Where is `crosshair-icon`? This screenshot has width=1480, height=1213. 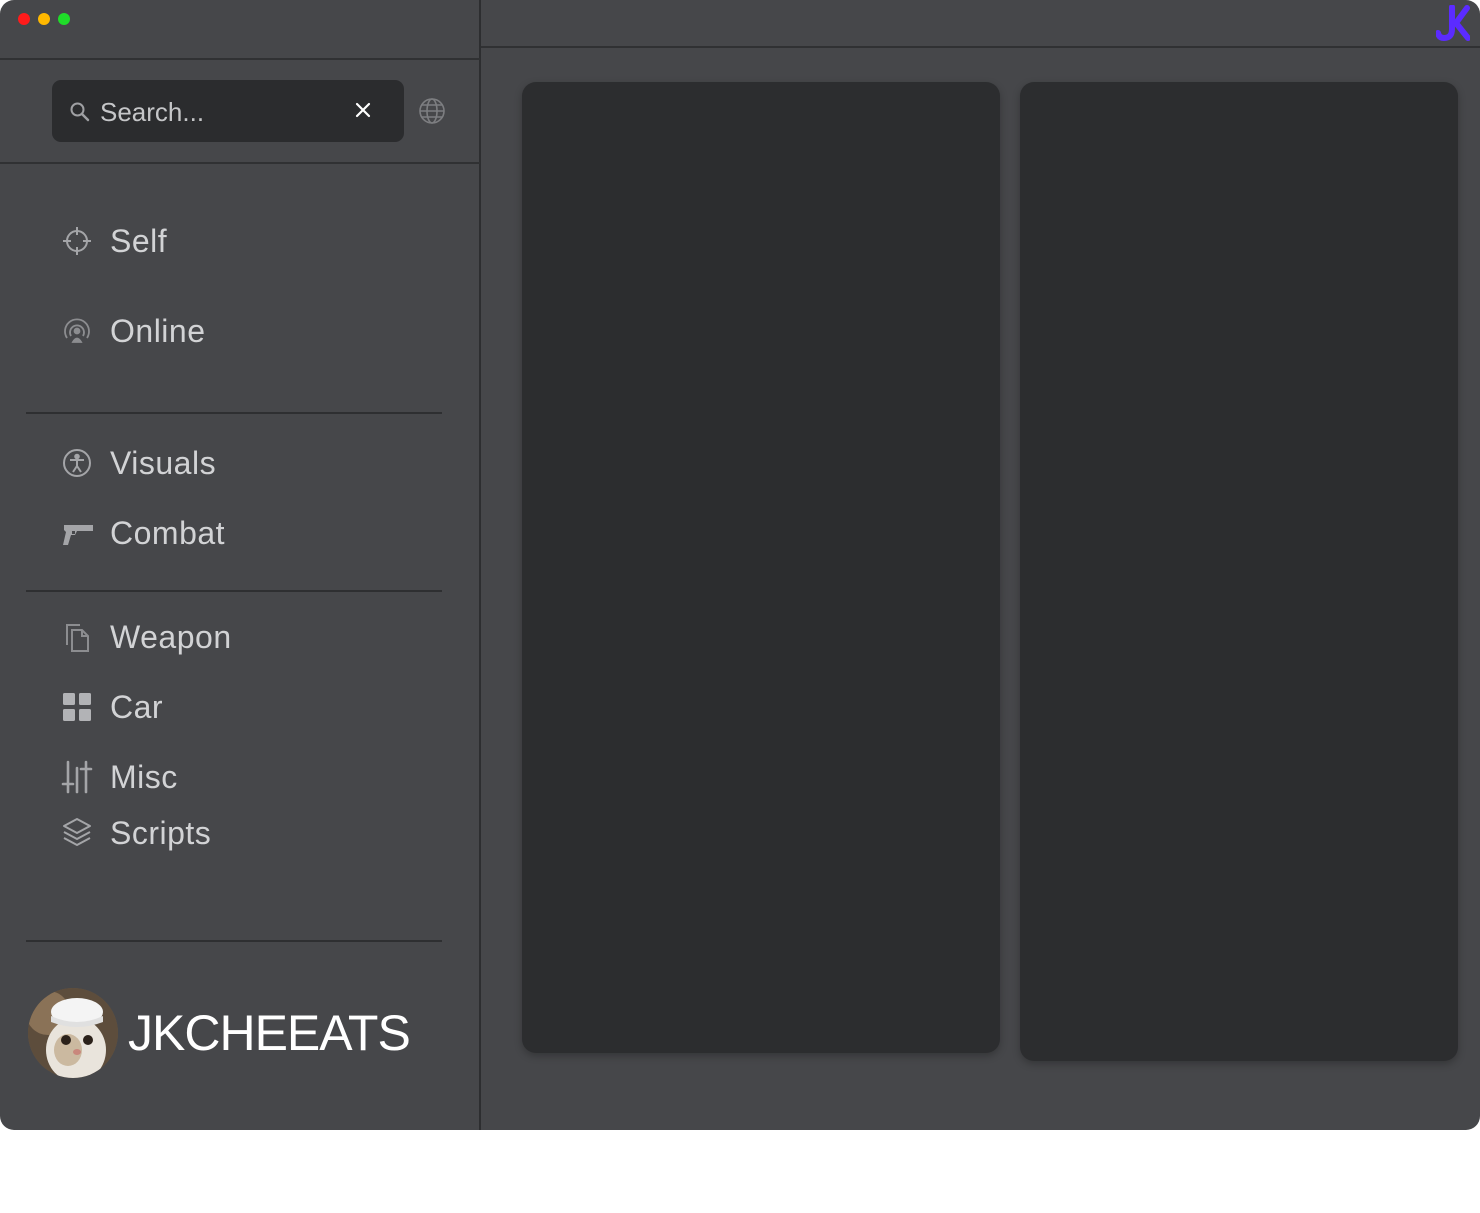
crosshair-icon is located at coordinates (77, 241).